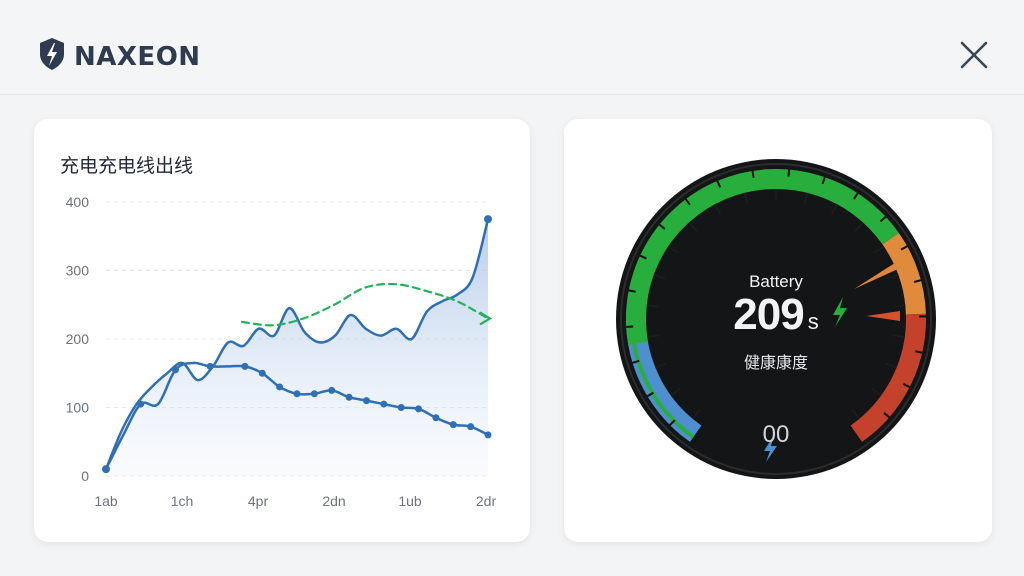 The height and width of the screenshot is (576, 1024). I want to click on close-icon, so click(974, 55).